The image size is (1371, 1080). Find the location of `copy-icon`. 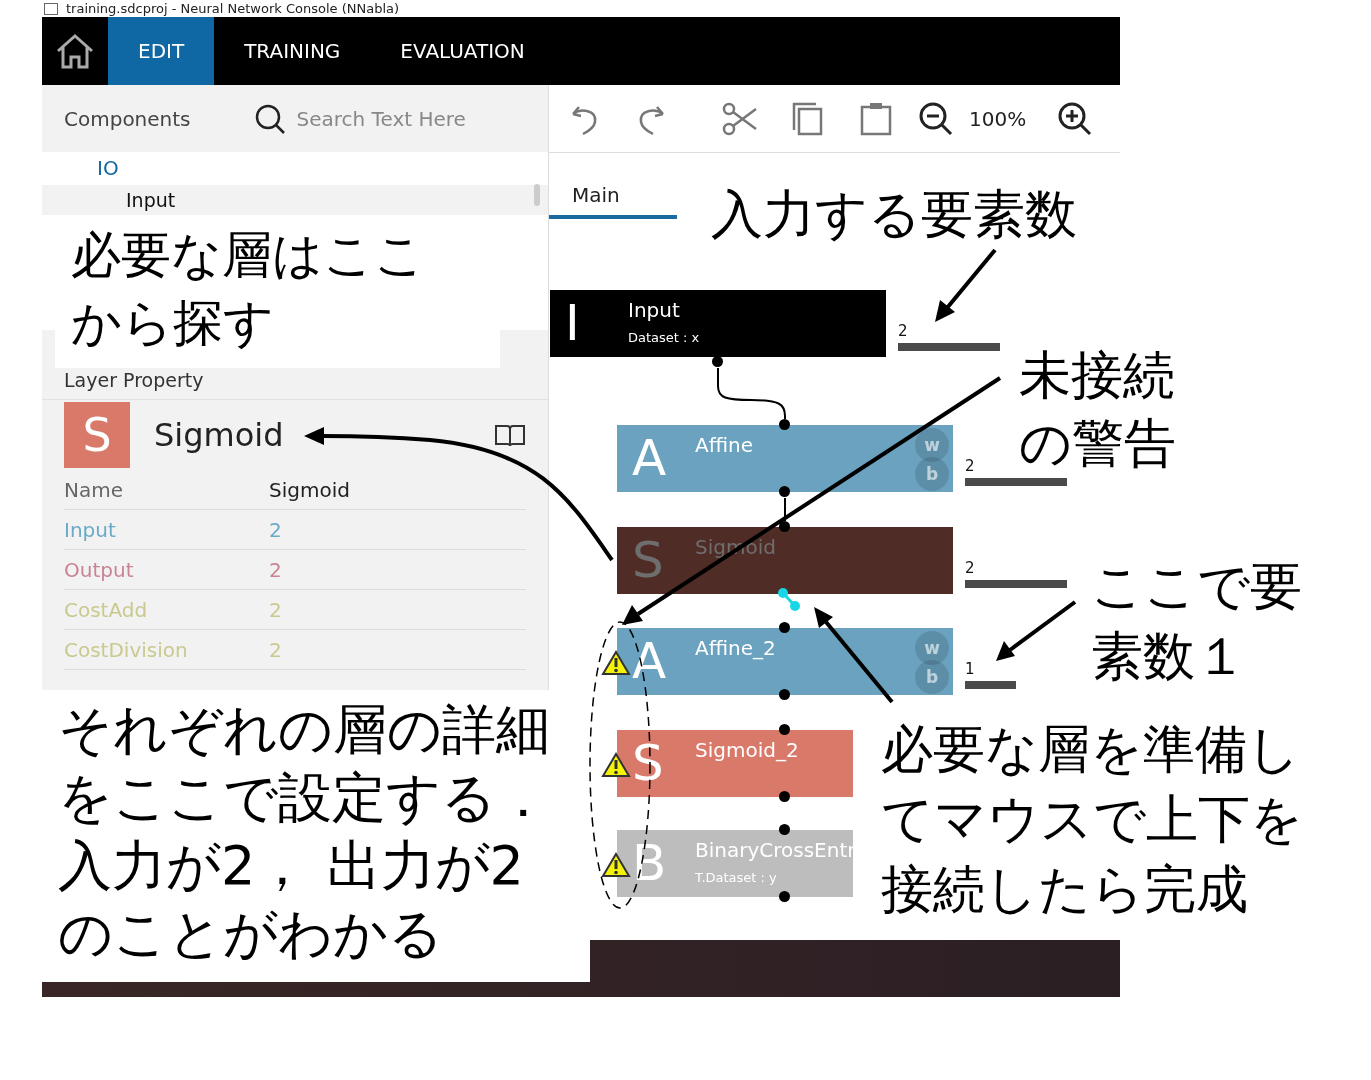

copy-icon is located at coordinates (808, 118).